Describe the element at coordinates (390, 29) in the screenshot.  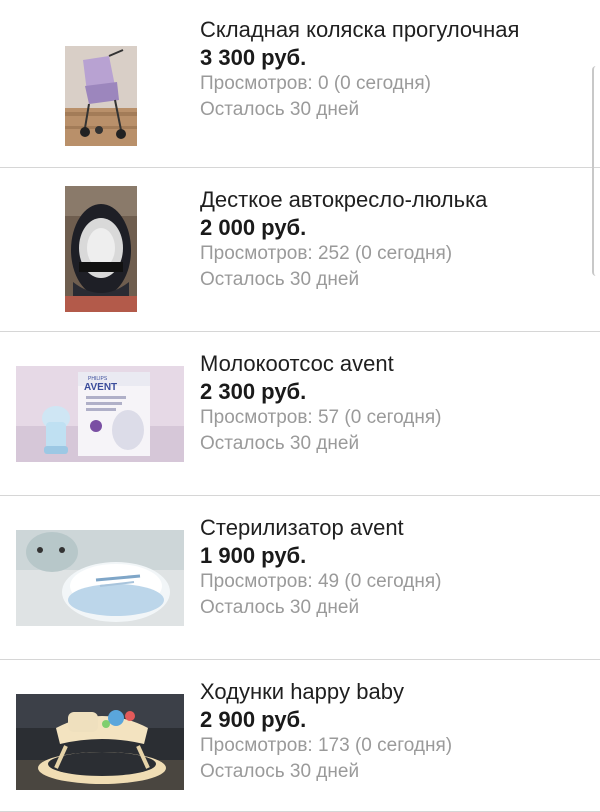
I see `listing-title: Складная коляска прогулочная` at that location.